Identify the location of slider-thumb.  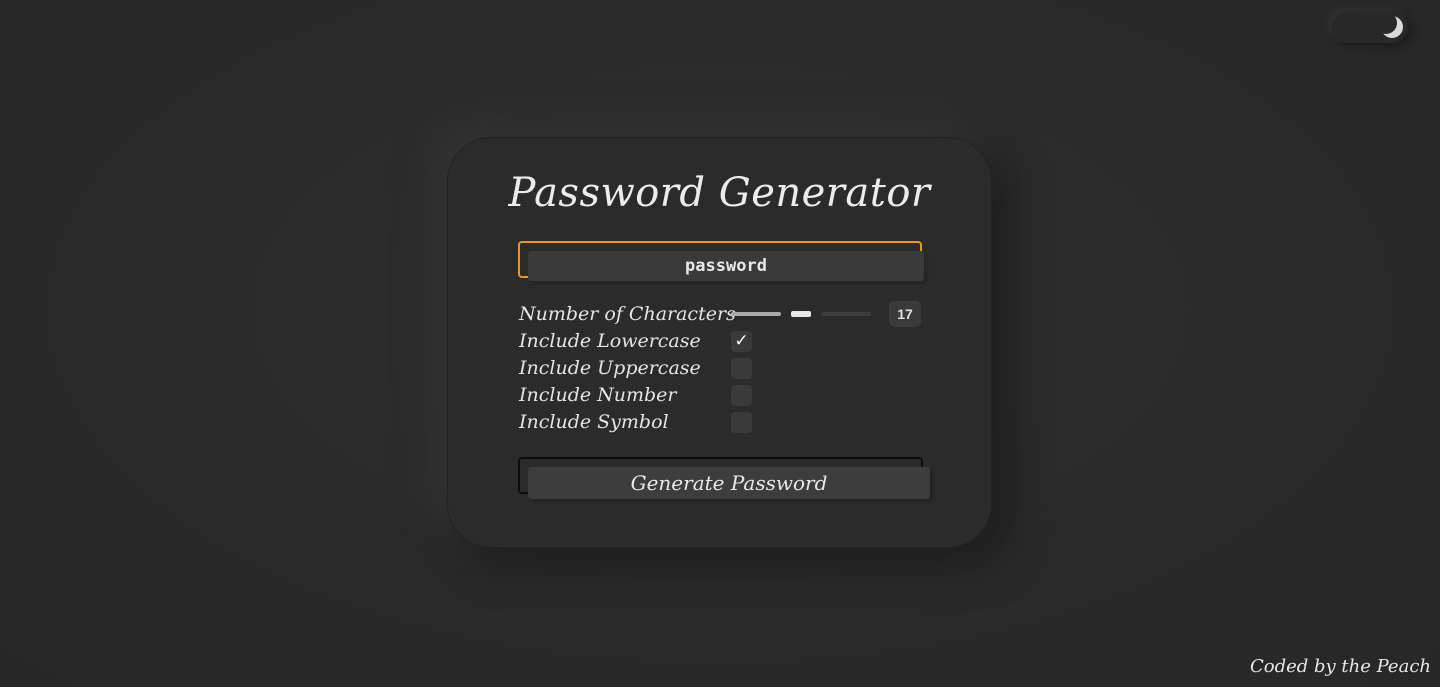
(801, 314).